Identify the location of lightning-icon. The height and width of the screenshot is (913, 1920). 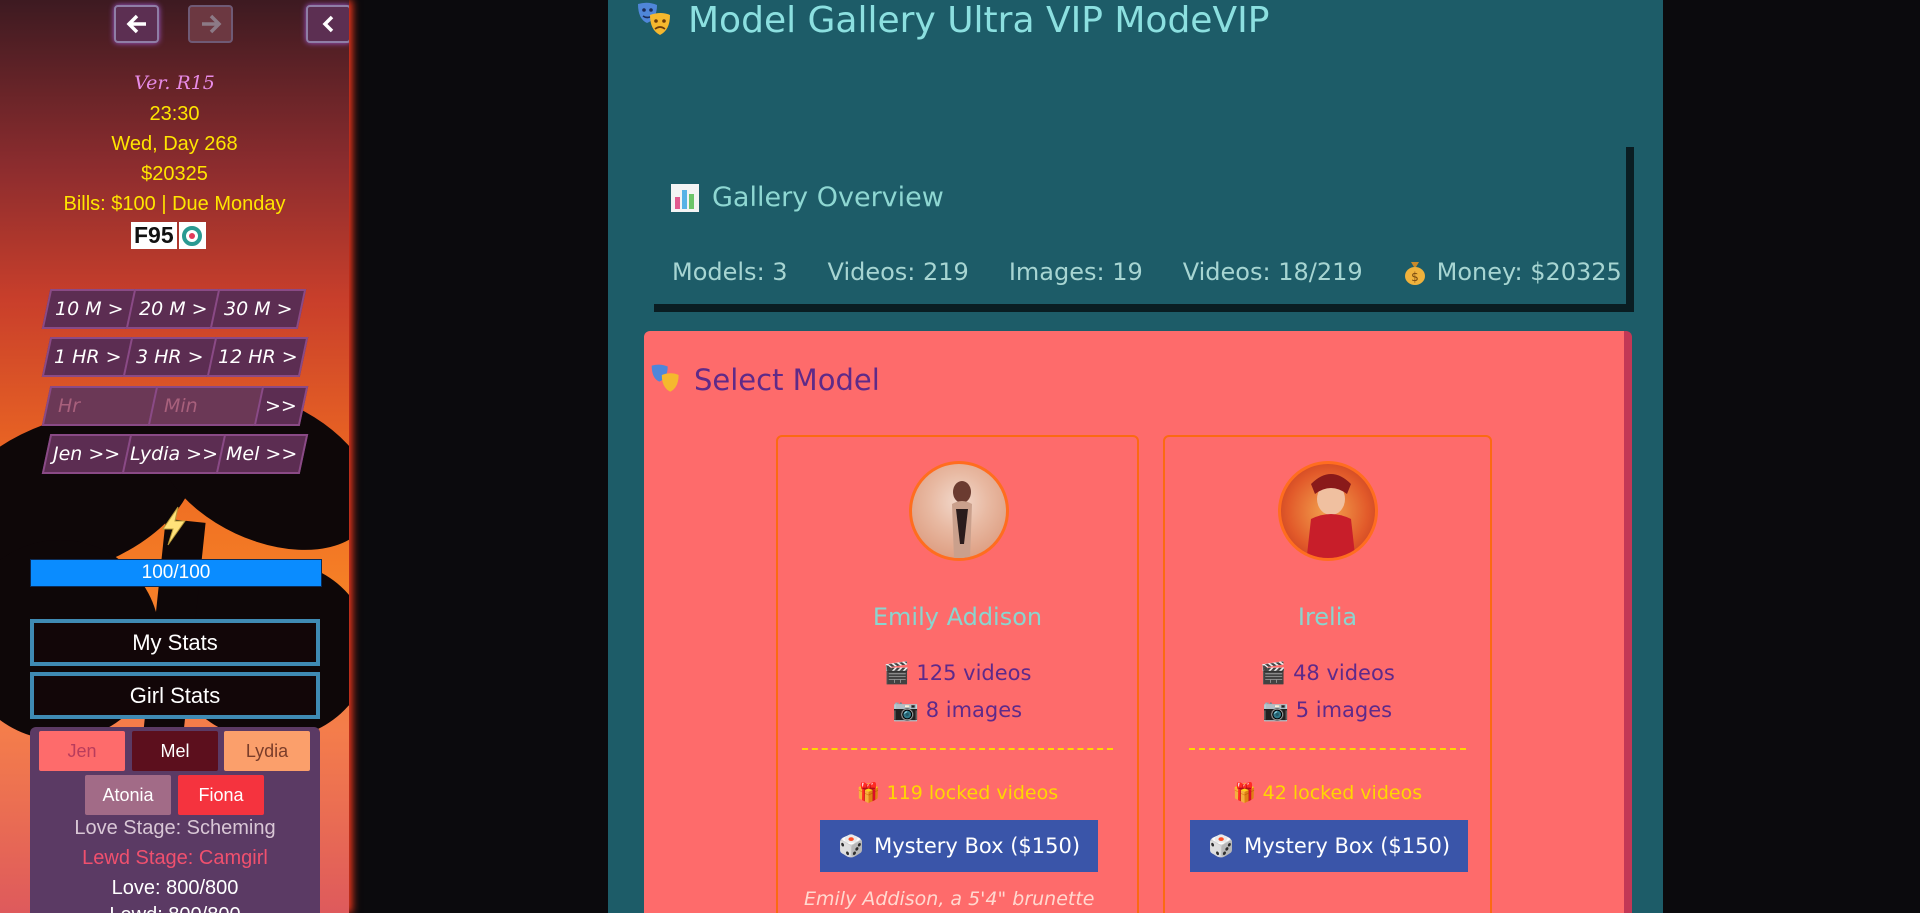
(174, 528).